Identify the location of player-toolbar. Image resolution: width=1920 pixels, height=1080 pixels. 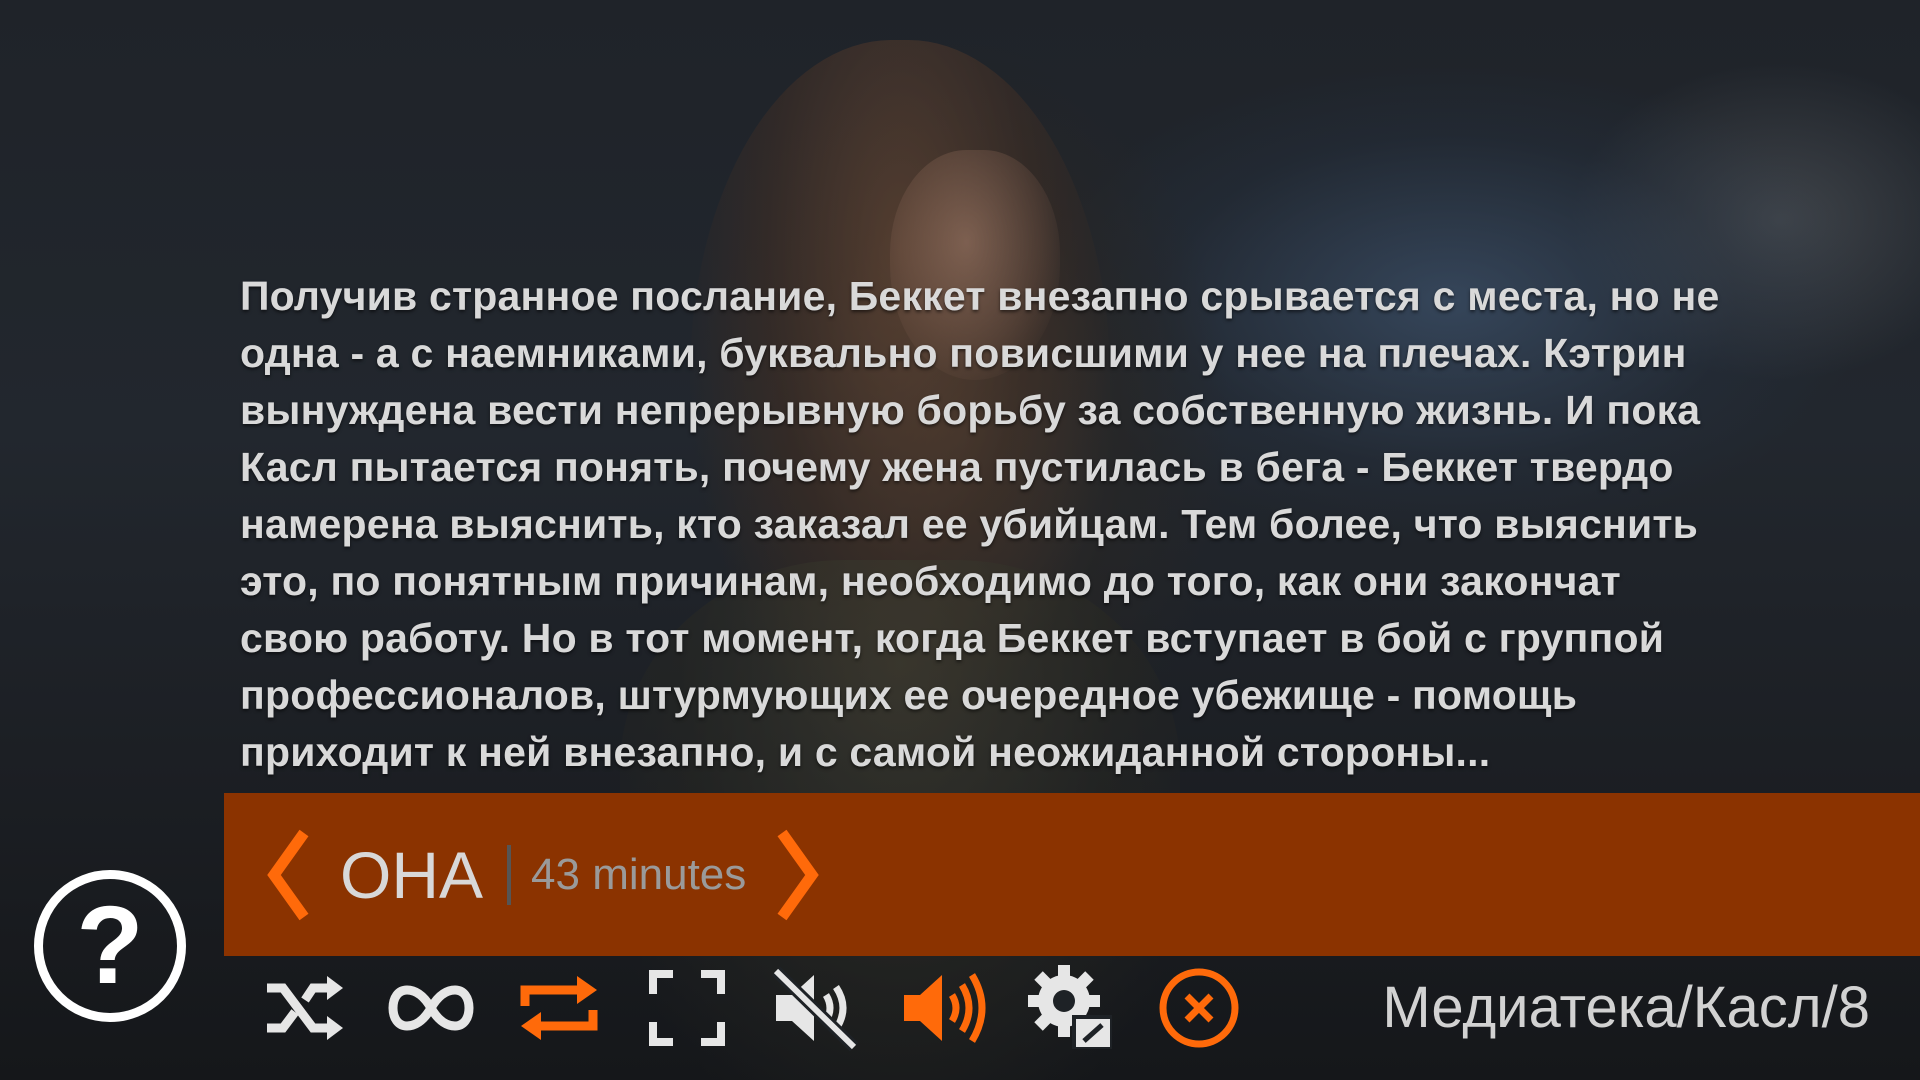
(767, 1008).